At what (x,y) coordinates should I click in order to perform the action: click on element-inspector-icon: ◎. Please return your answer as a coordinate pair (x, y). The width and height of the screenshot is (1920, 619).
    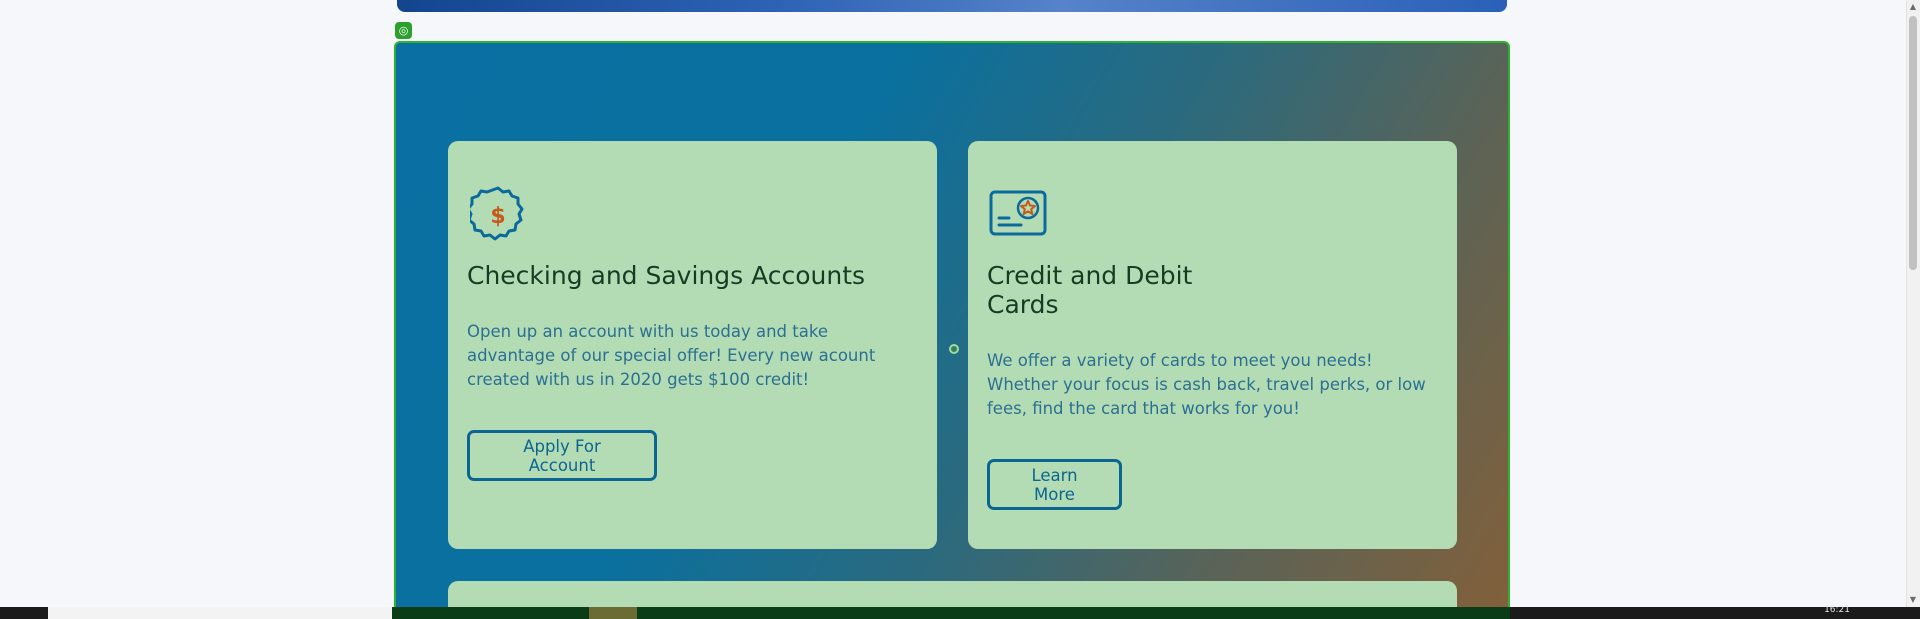
    Looking at the image, I should click on (403, 30).